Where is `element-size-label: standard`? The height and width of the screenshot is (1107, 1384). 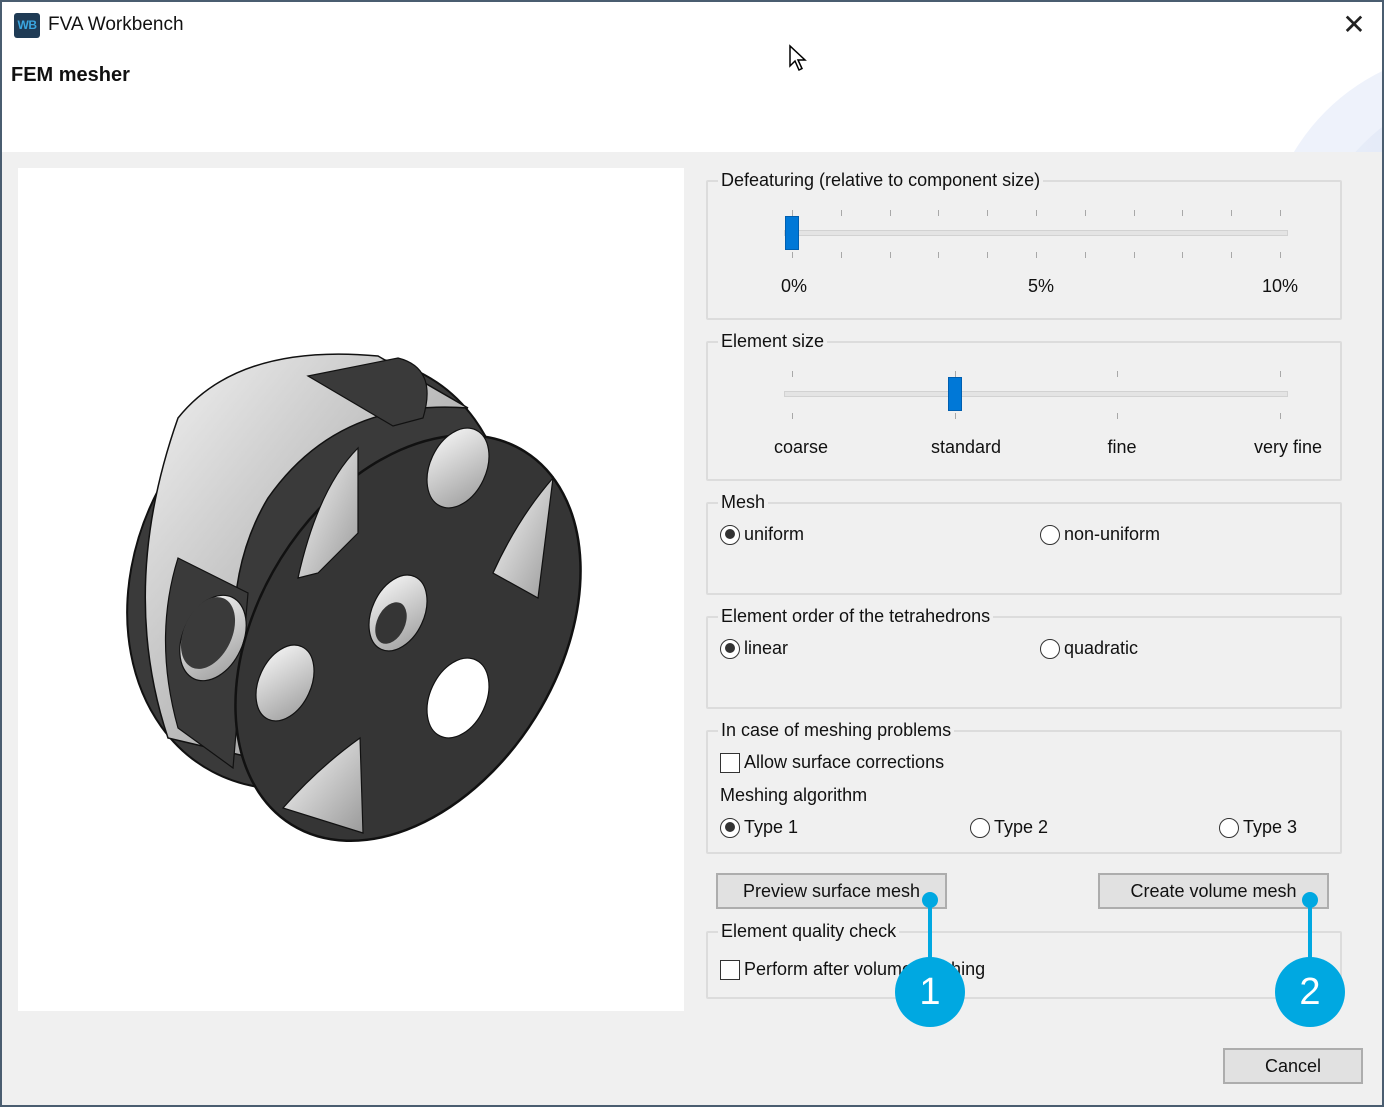
element-size-label: standard is located at coordinates (966, 447).